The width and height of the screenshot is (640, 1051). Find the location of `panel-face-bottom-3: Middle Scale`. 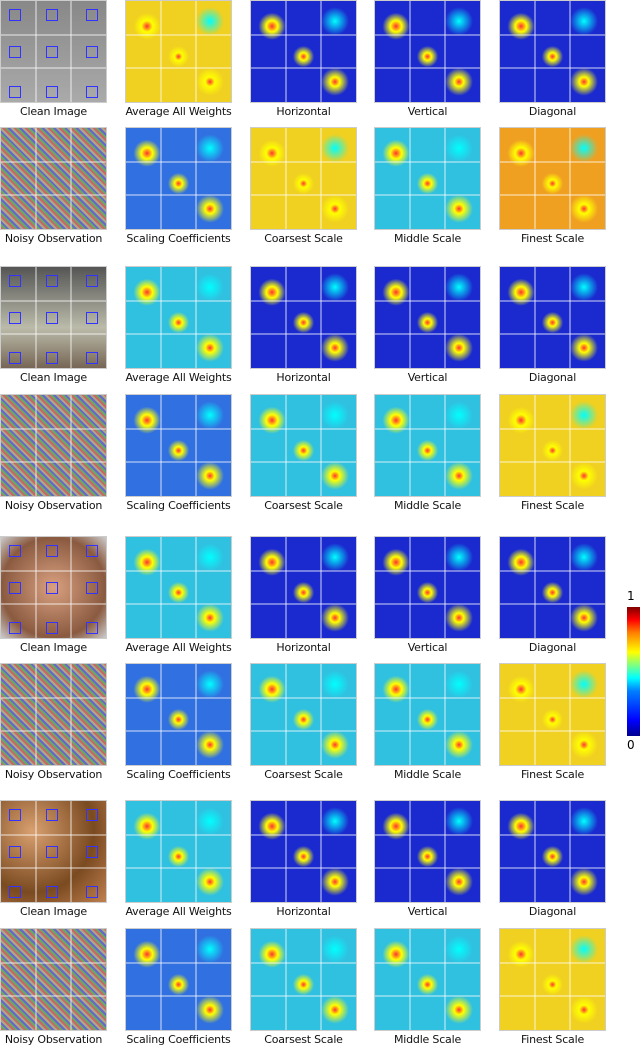

panel-face-bottom-3: Middle Scale is located at coordinates (427, 722).